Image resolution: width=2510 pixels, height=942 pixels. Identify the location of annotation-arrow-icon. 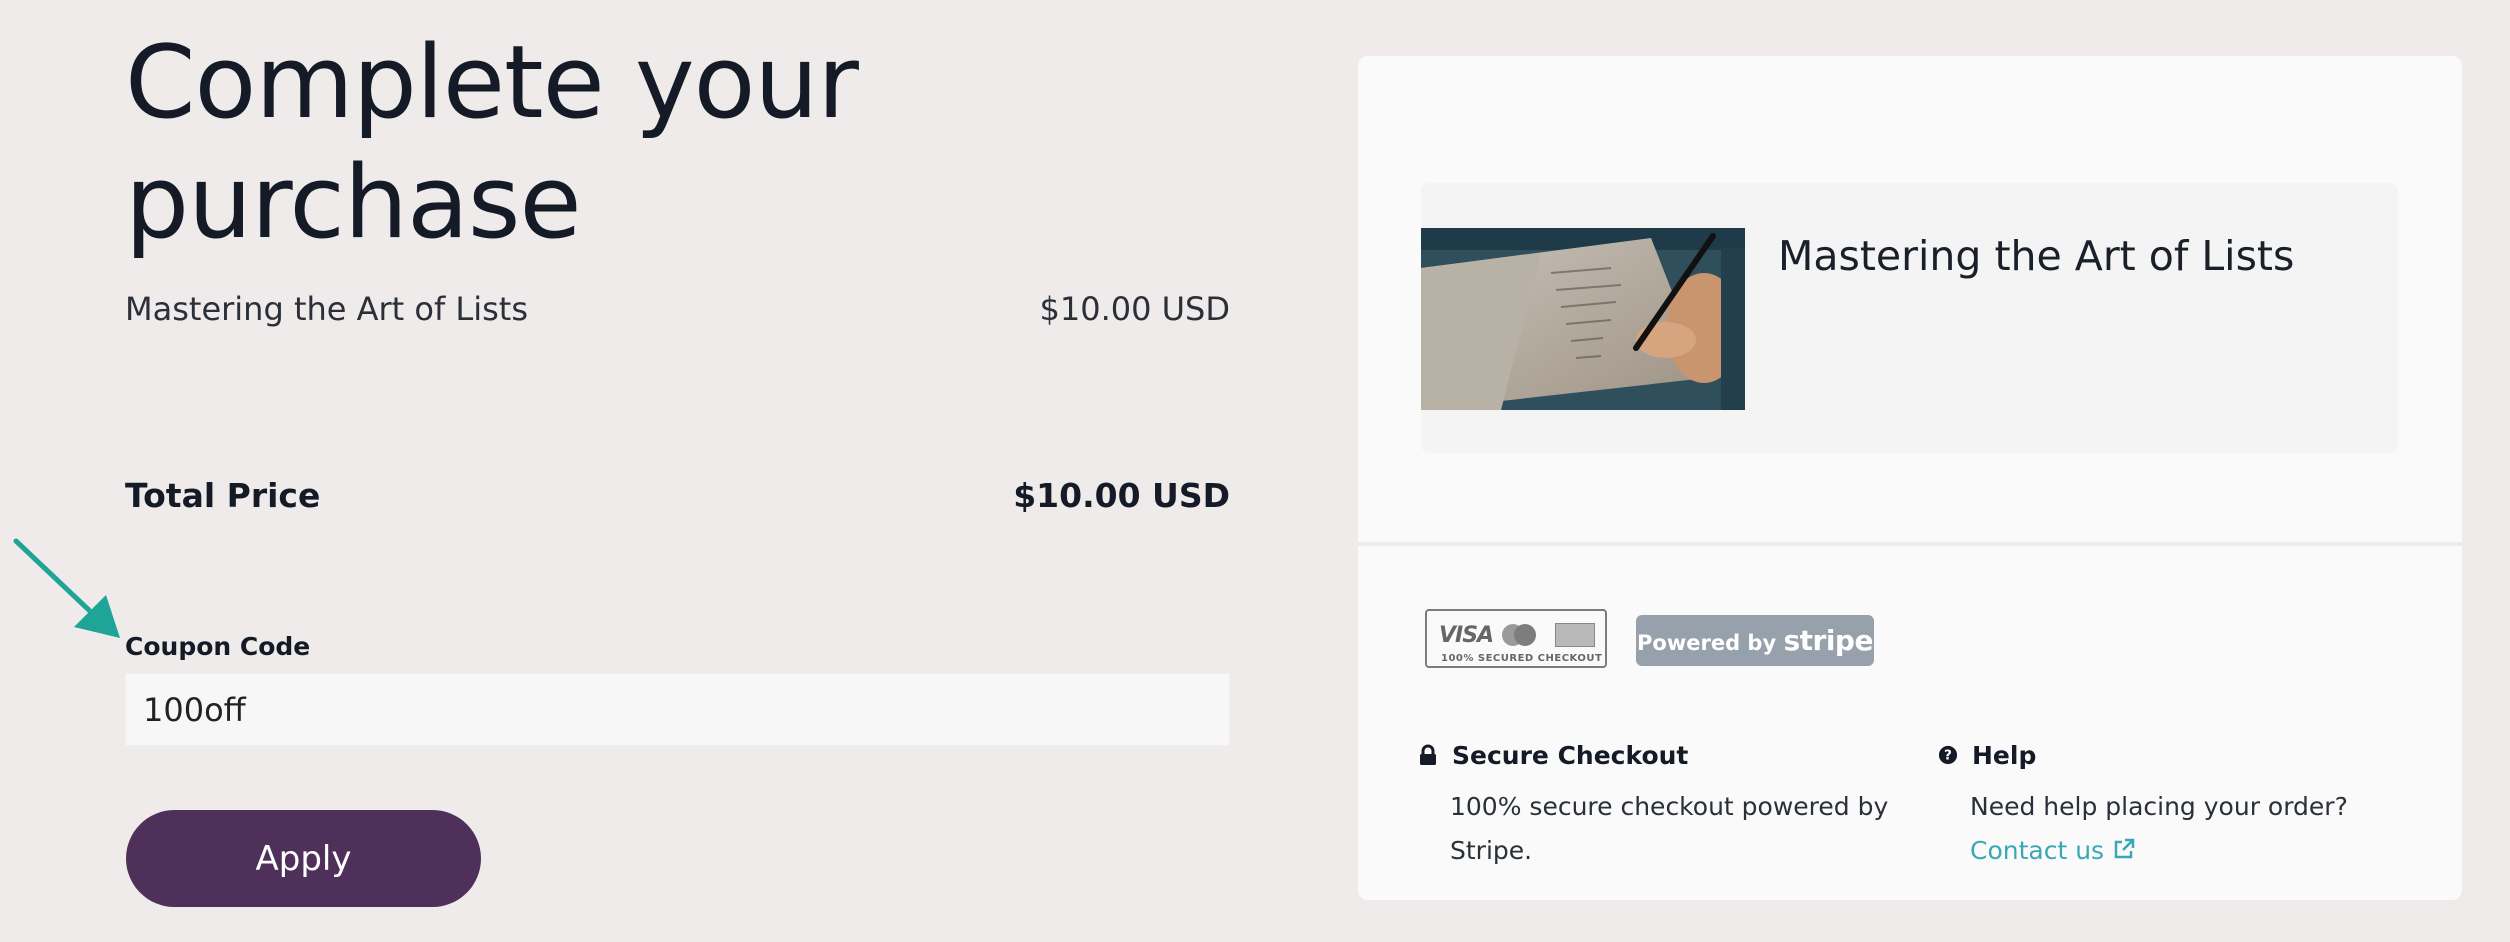
(66, 588).